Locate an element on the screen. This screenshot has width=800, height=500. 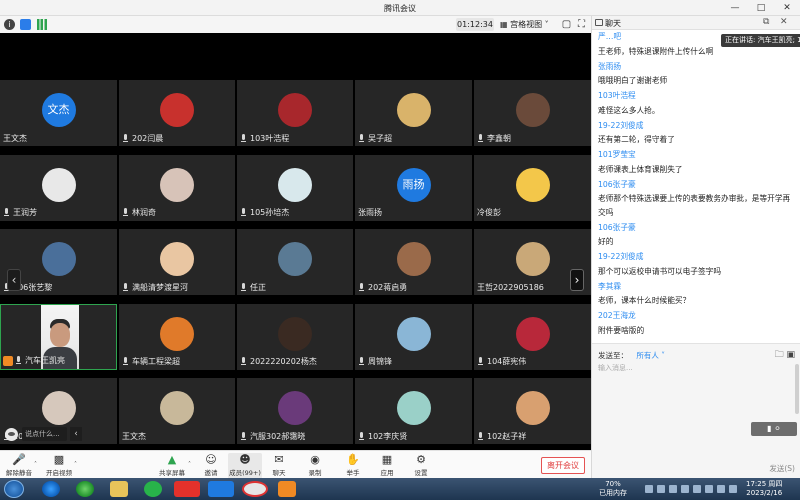
chat-sender: 106张子豪 is located at coordinates (617, 227).